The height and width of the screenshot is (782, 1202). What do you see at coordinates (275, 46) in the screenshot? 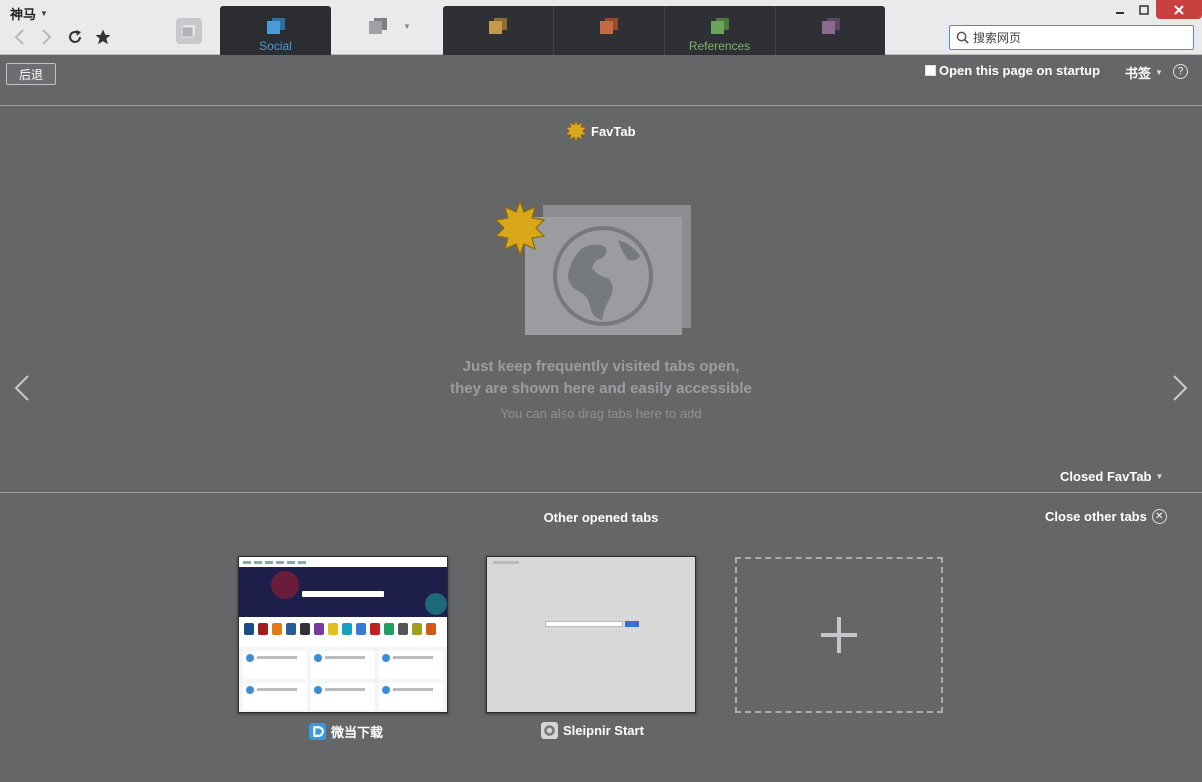
I see `tab-group-label: Social` at bounding box center [275, 46].